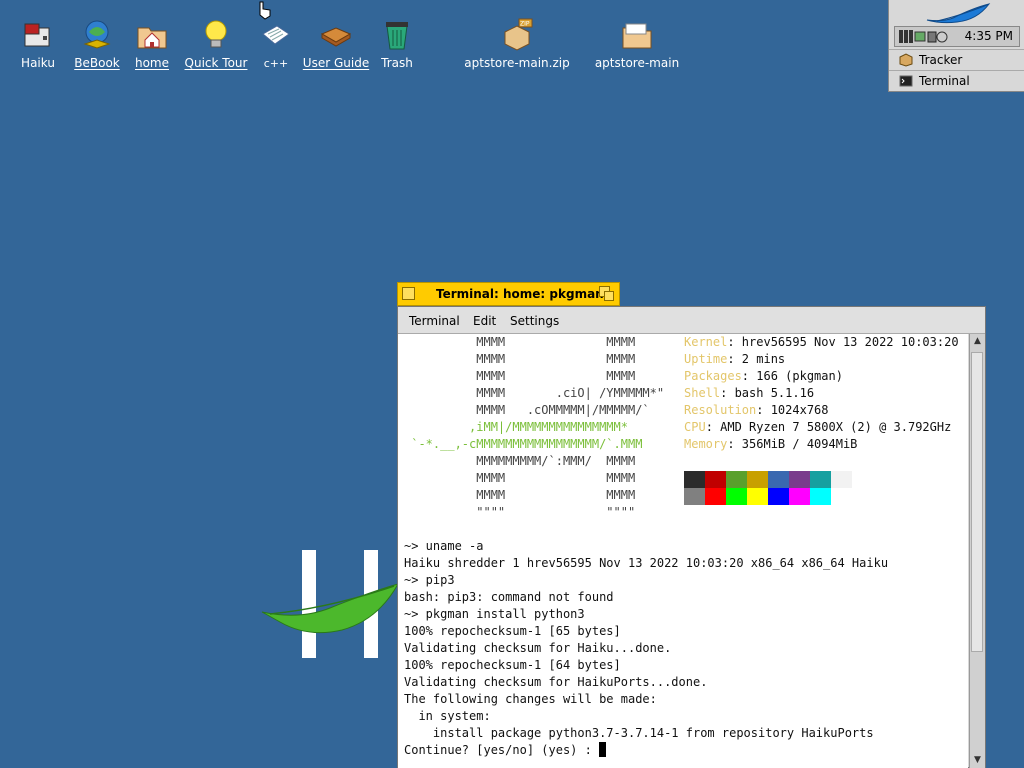 This screenshot has height=768, width=1024. What do you see at coordinates (691, 320) in the screenshot?
I see `terminal-menubar: Terminal Edit Settings` at bounding box center [691, 320].